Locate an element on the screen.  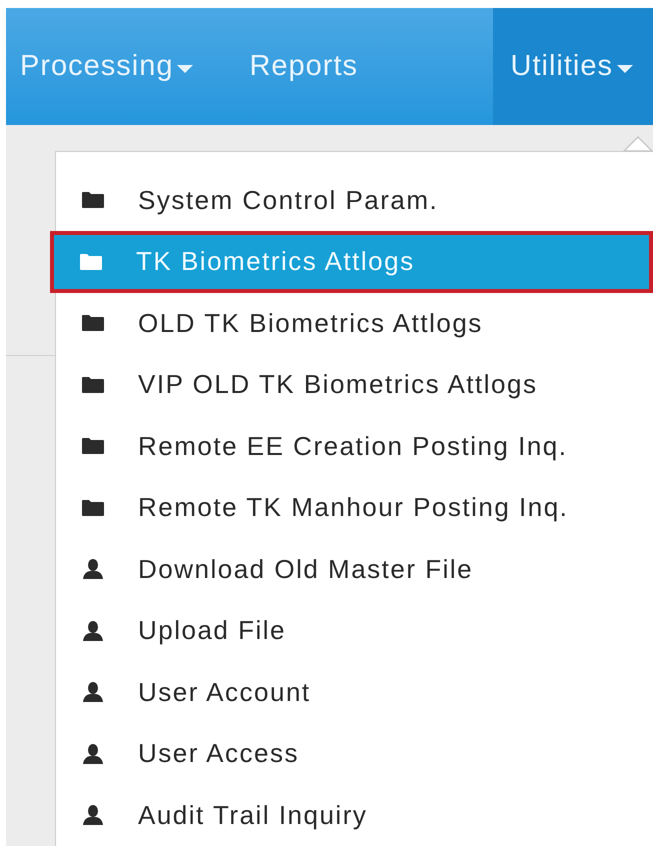
menu-item: OLD TK Biometrics Attlogs is located at coordinates (354, 323).